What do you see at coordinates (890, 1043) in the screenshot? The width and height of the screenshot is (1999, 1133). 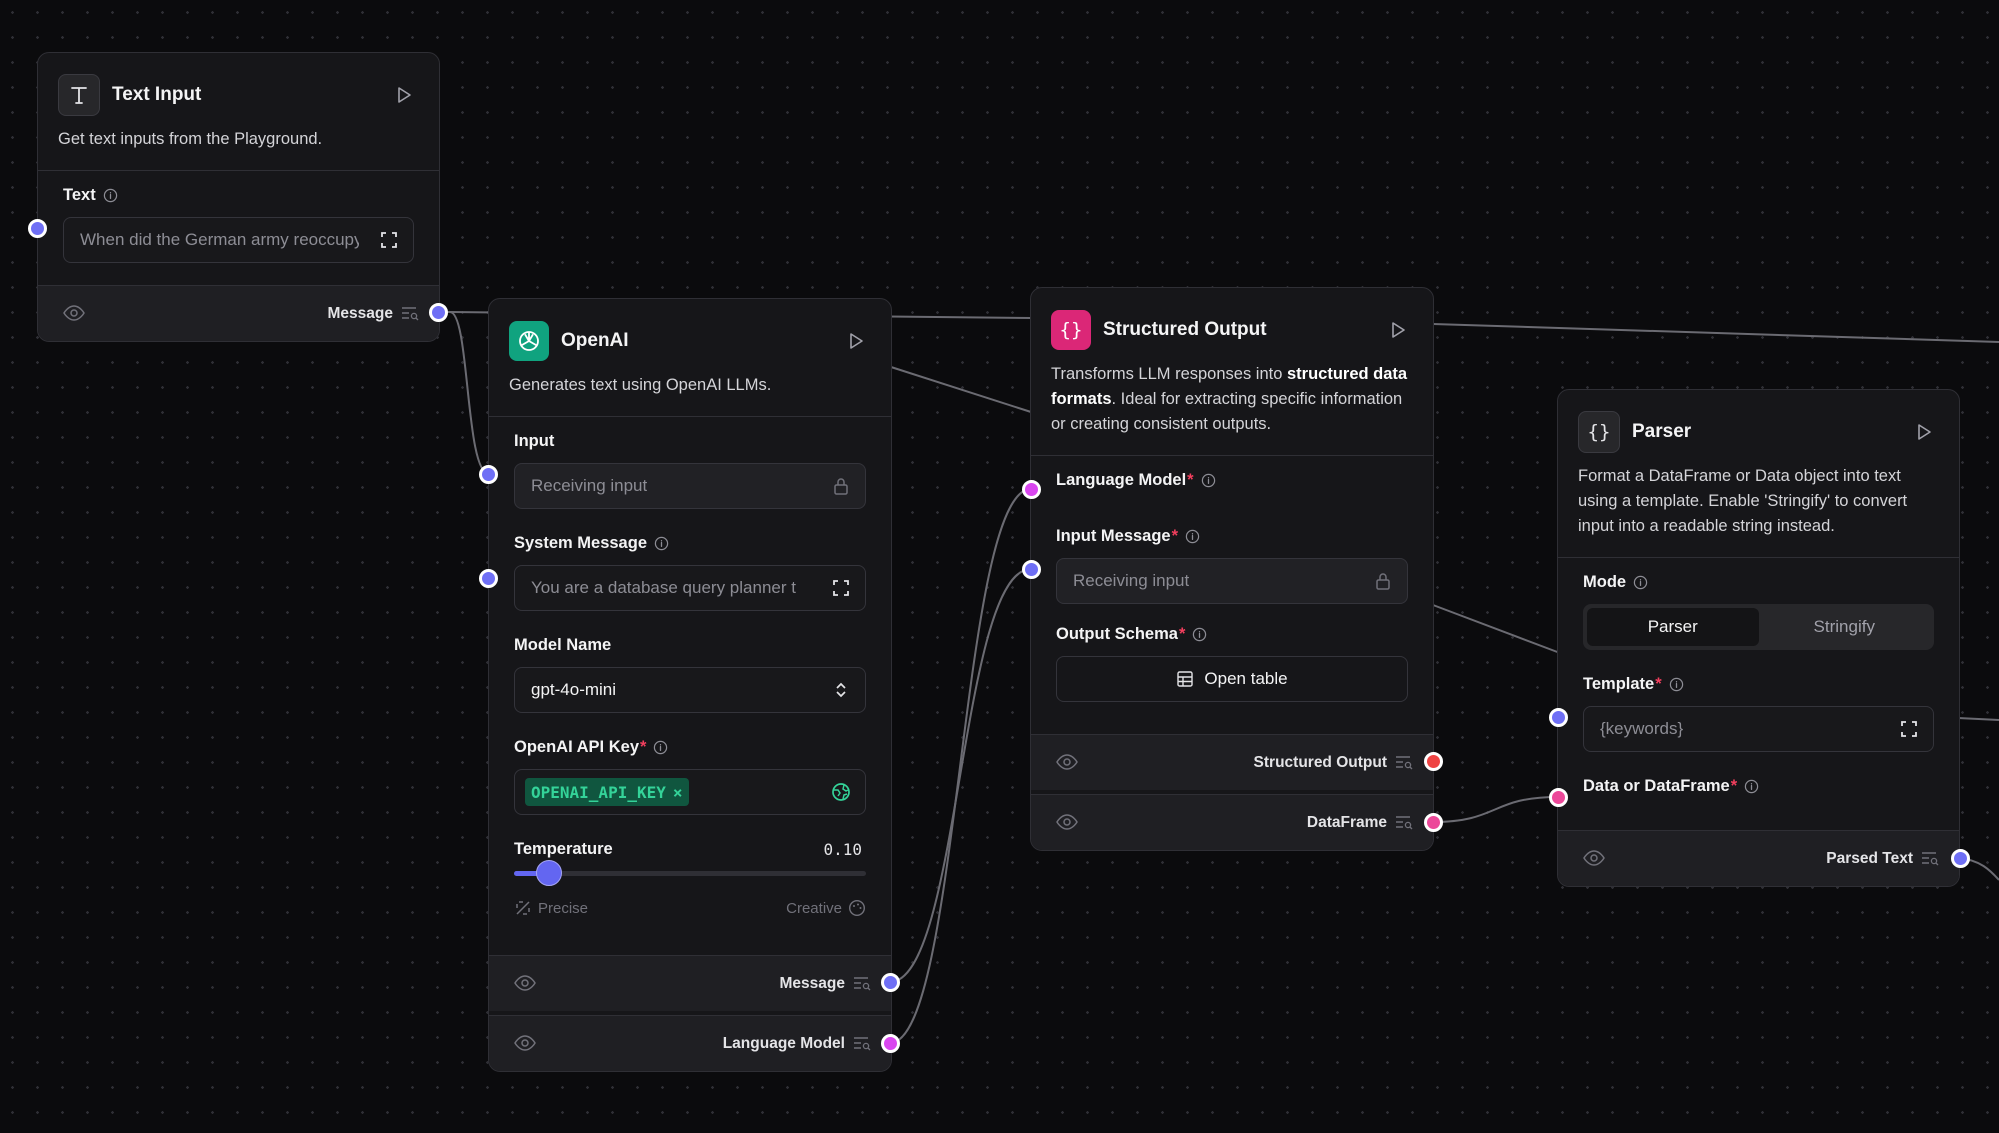 I see `openai-language-model-handle` at bounding box center [890, 1043].